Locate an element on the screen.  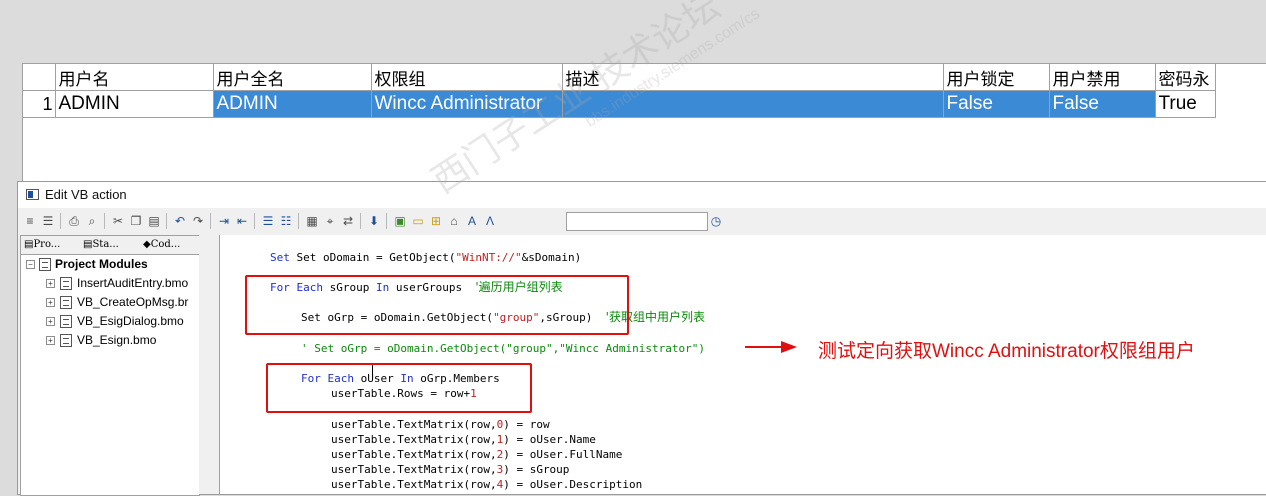
tree-item-label: VB_EsigDialog.bmo is located at coordinates (130, 321).